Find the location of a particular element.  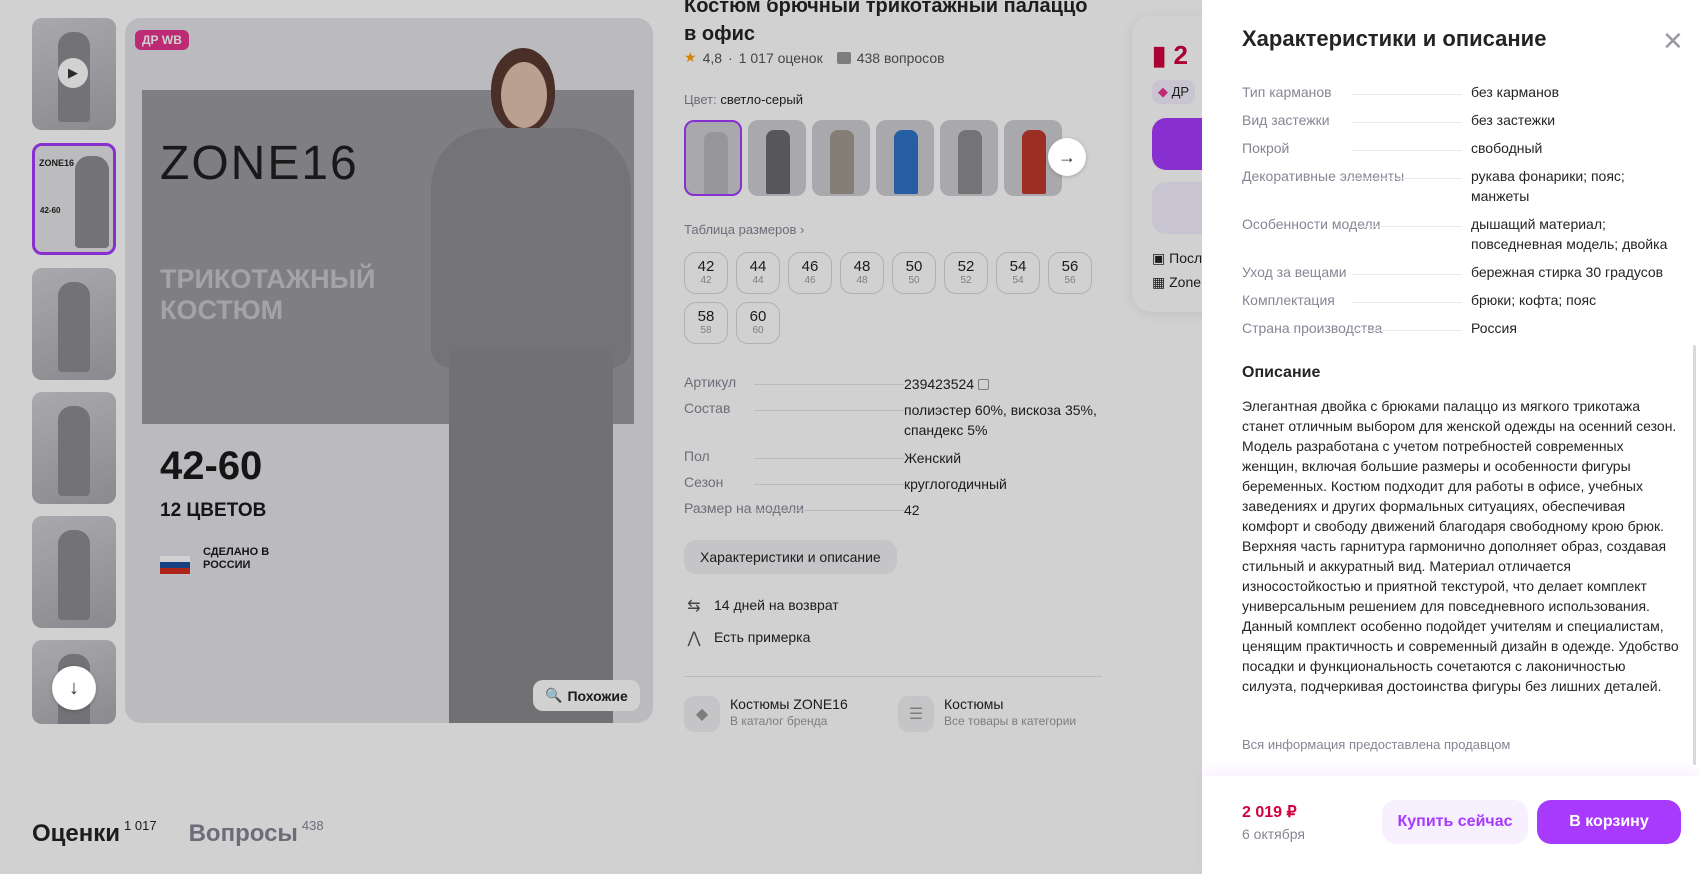

add-to-cart-button: В корзину is located at coordinates (1609, 822).